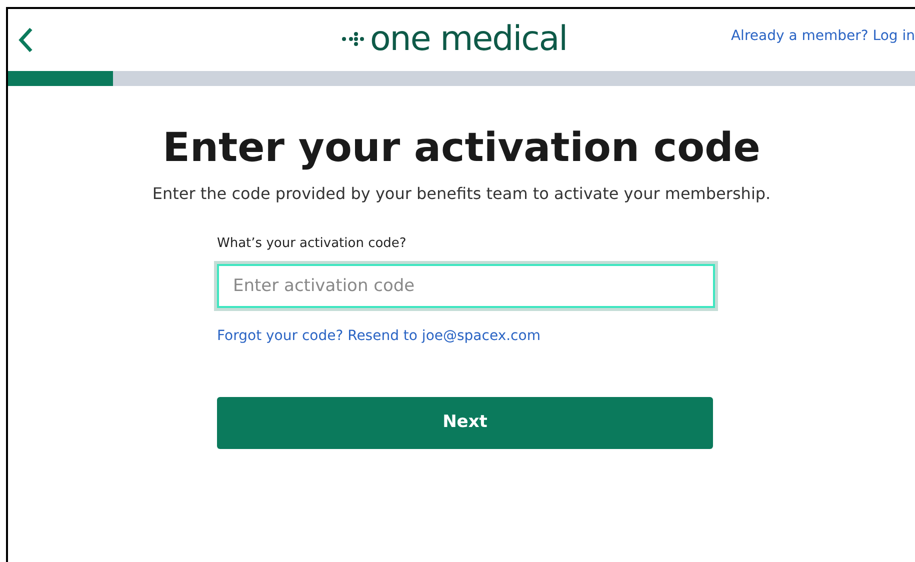 The image size is (915, 562). Describe the element at coordinates (469, 39) in the screenshot. I see `logo-text: one medical` at that location.